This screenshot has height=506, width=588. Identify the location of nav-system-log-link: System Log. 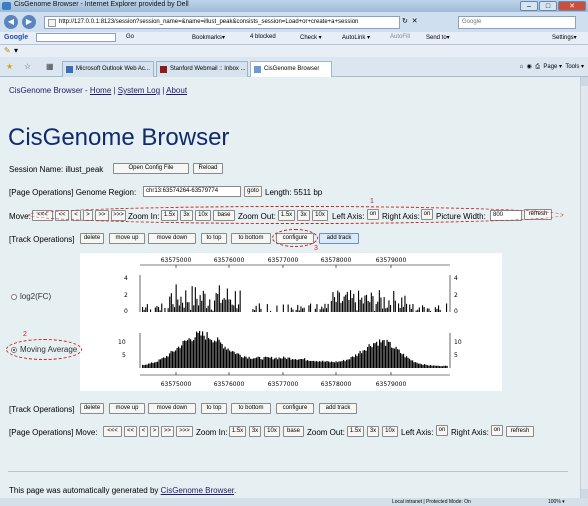
(139, 90).